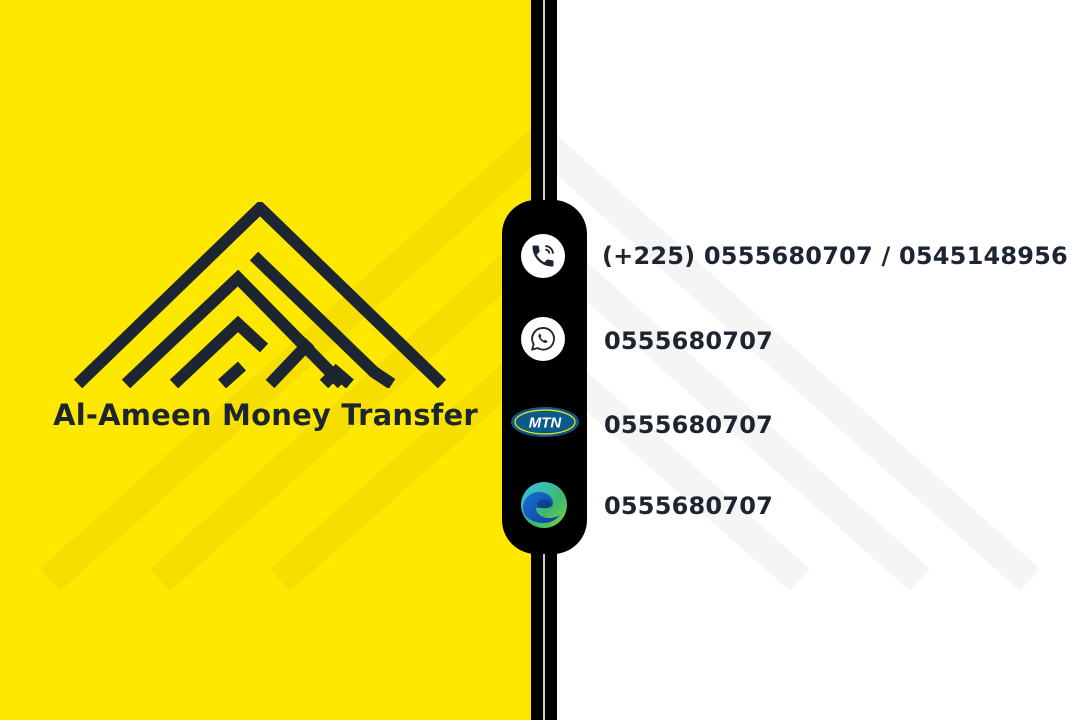 This screenshot has width=1080, height=720. I want to click on company-name: Al-Ameen Money Transfer, so click(265, 415).